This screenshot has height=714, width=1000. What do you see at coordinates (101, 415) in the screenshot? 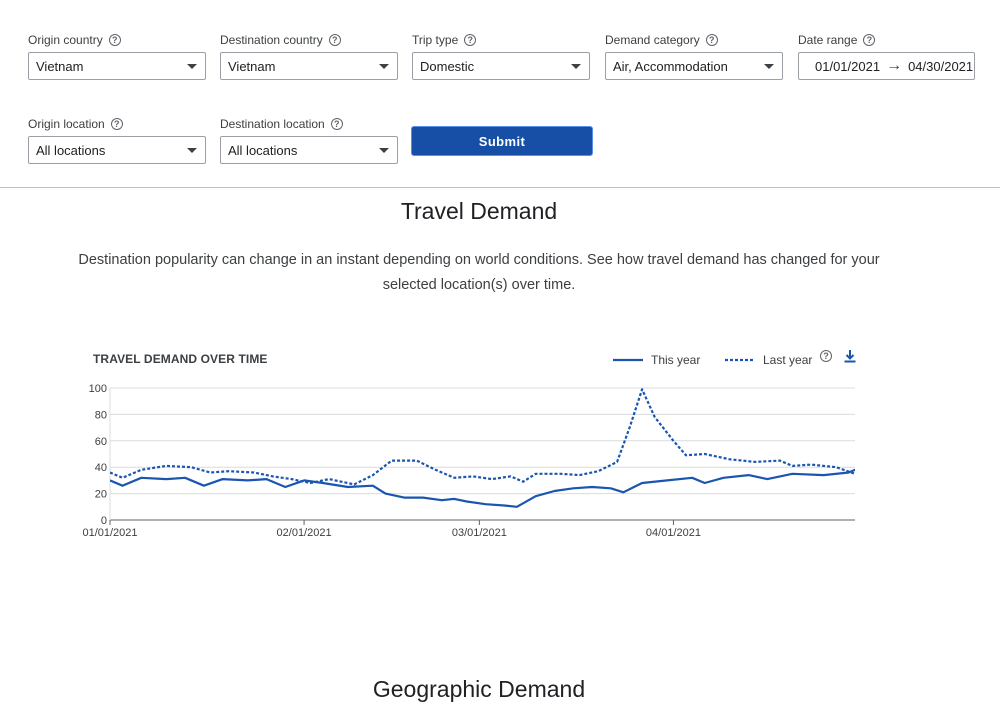
I see `y-tick-label: 80` at bounding box center [101, 415].